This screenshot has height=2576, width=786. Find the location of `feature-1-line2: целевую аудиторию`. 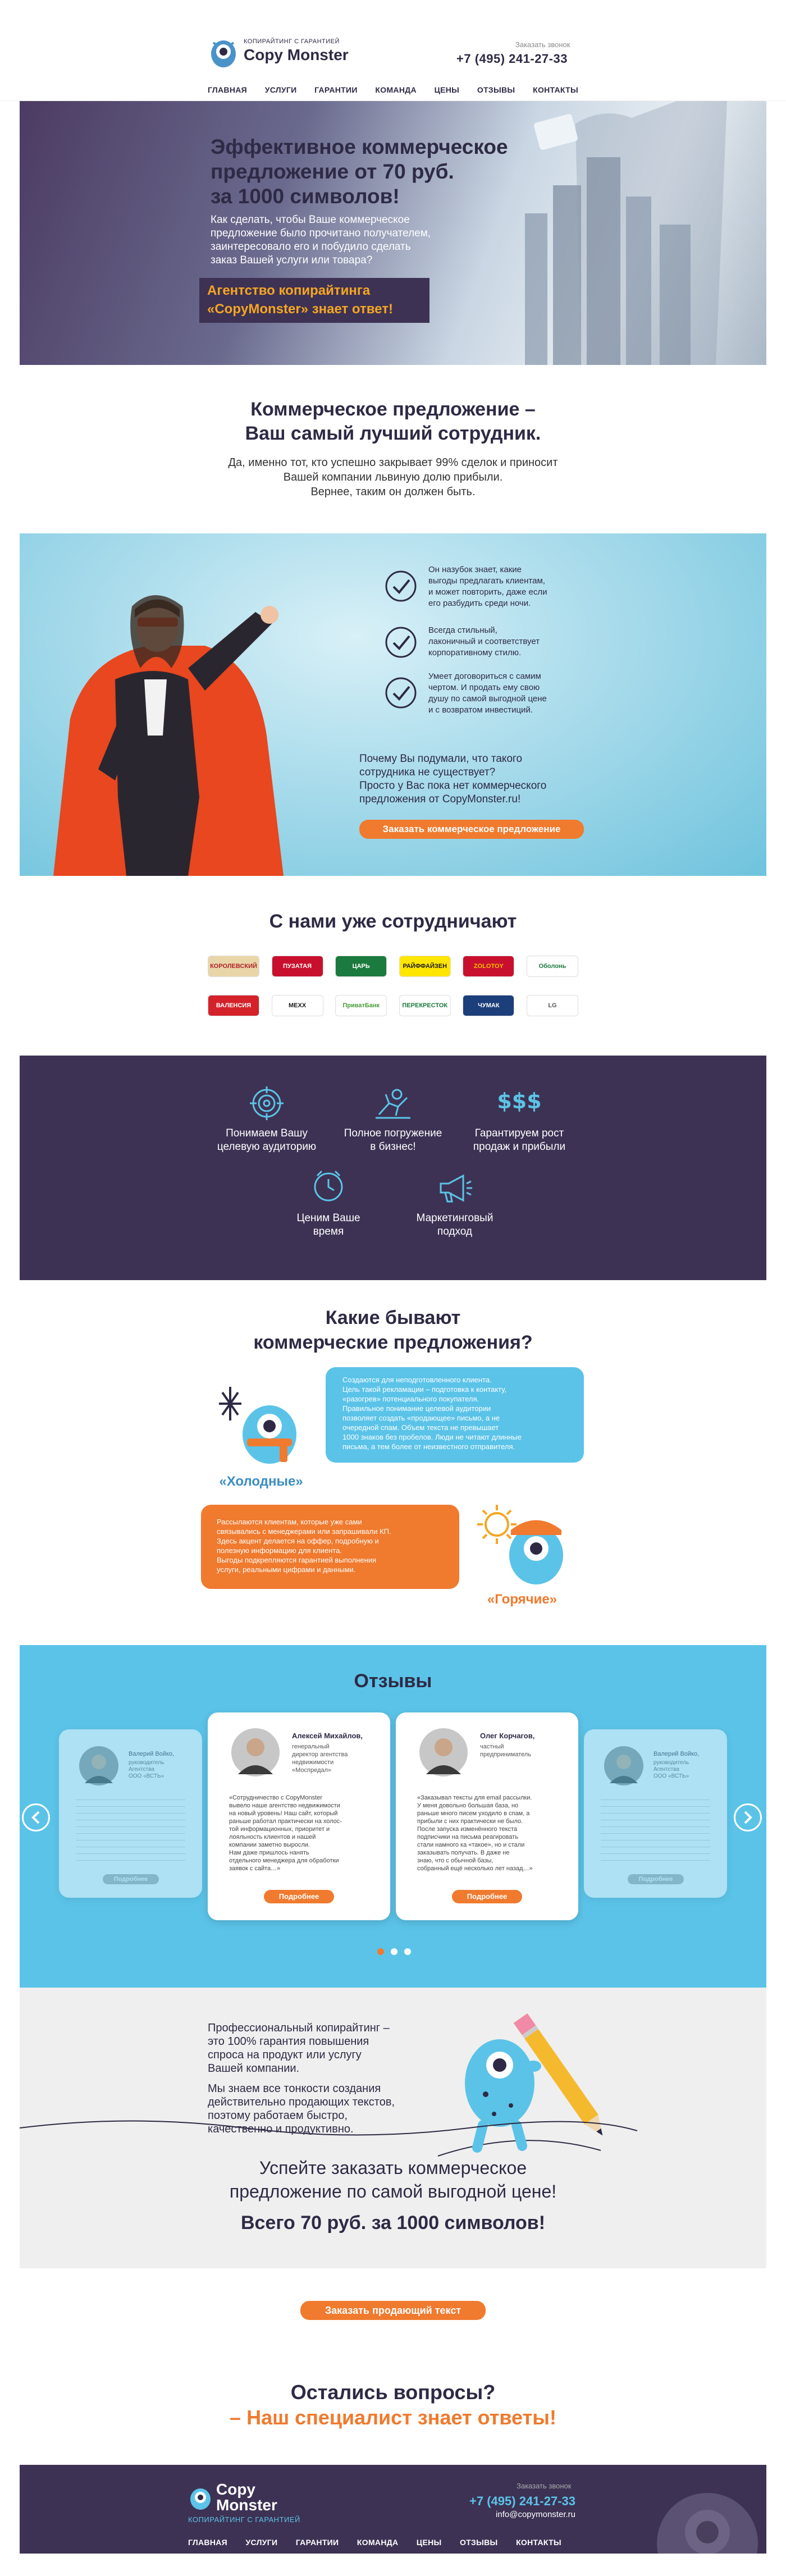

feature-1-line2: целевую аудиторию is located at coordinates (267, 1147).